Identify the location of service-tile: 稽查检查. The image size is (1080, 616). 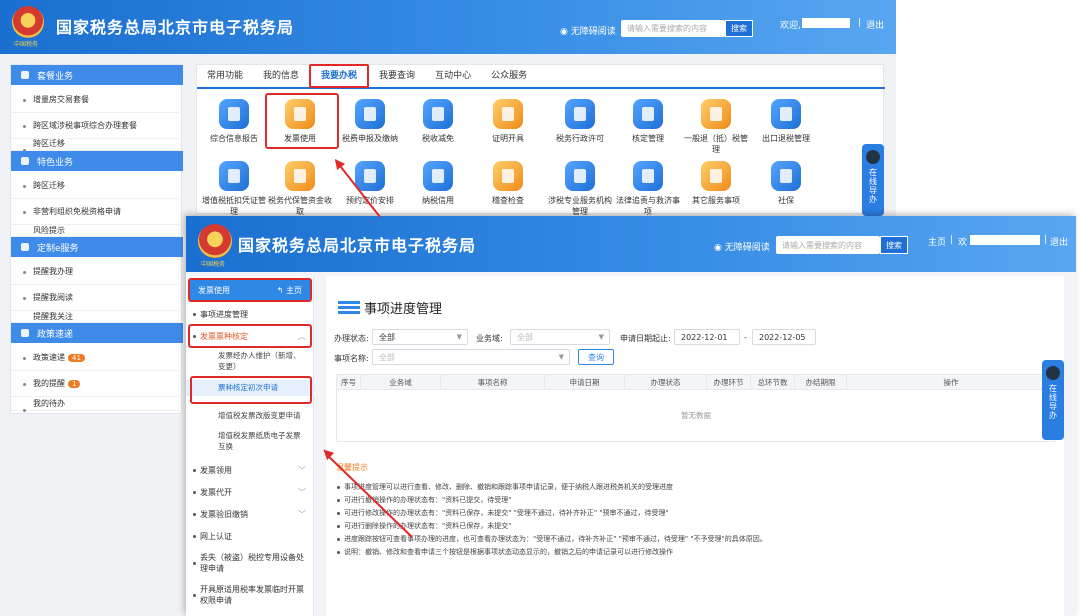
(508, 183).